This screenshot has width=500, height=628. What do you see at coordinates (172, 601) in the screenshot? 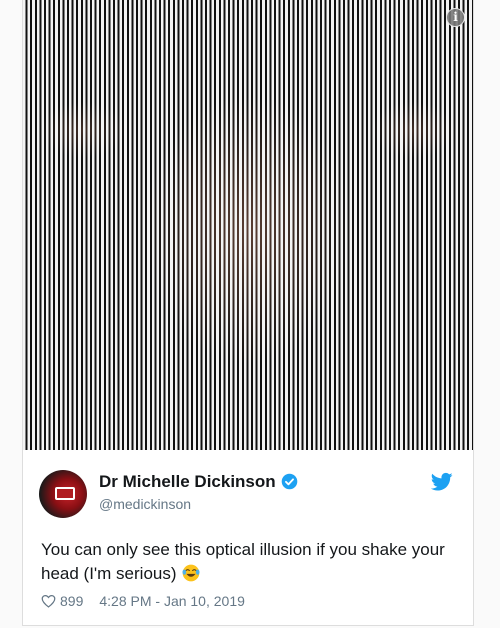
I see `tweet-timestamp: 4:28 PM - Jan 10, 2019` at bounding box center [172, 601].